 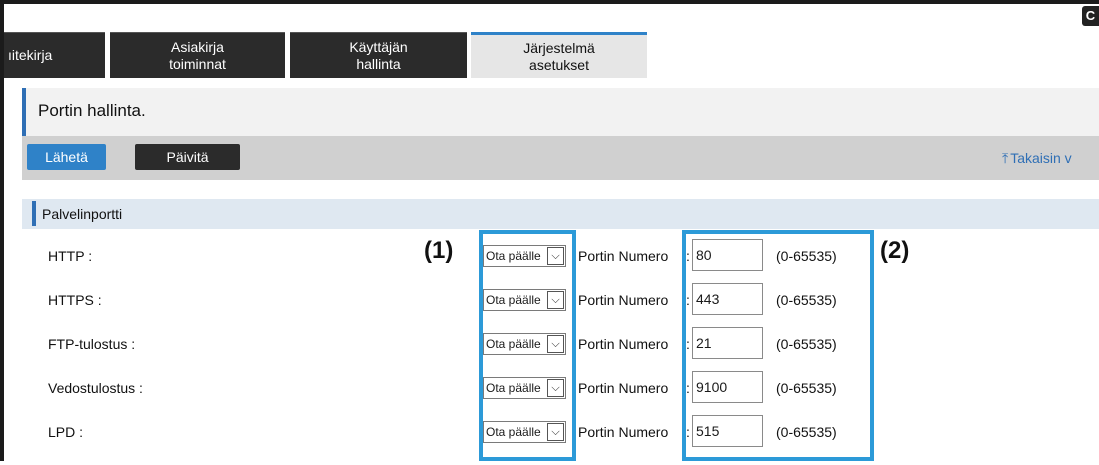 I want to click on callout-label-1: (1), so click(x=439, y=250).